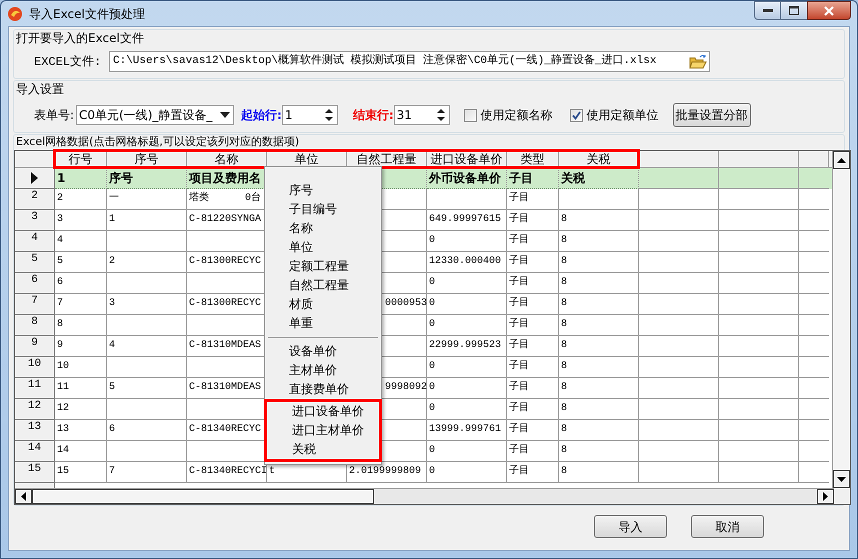 The image size is (858, 559). What do you see at coordinates (310, 115) in the screenshot?
I see `number-field: 1` at bounding box center [310, 115].